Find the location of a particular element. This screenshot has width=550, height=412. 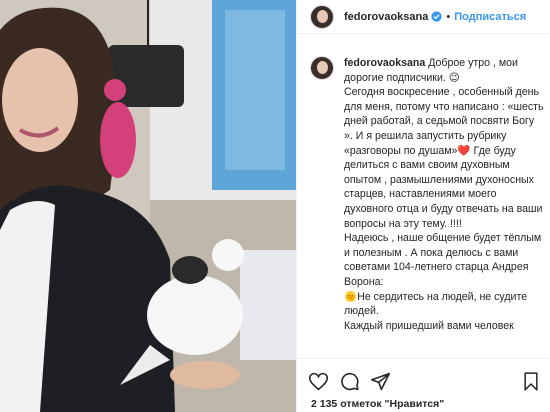

verified-badge-icon is located at coordinates (437, 16).